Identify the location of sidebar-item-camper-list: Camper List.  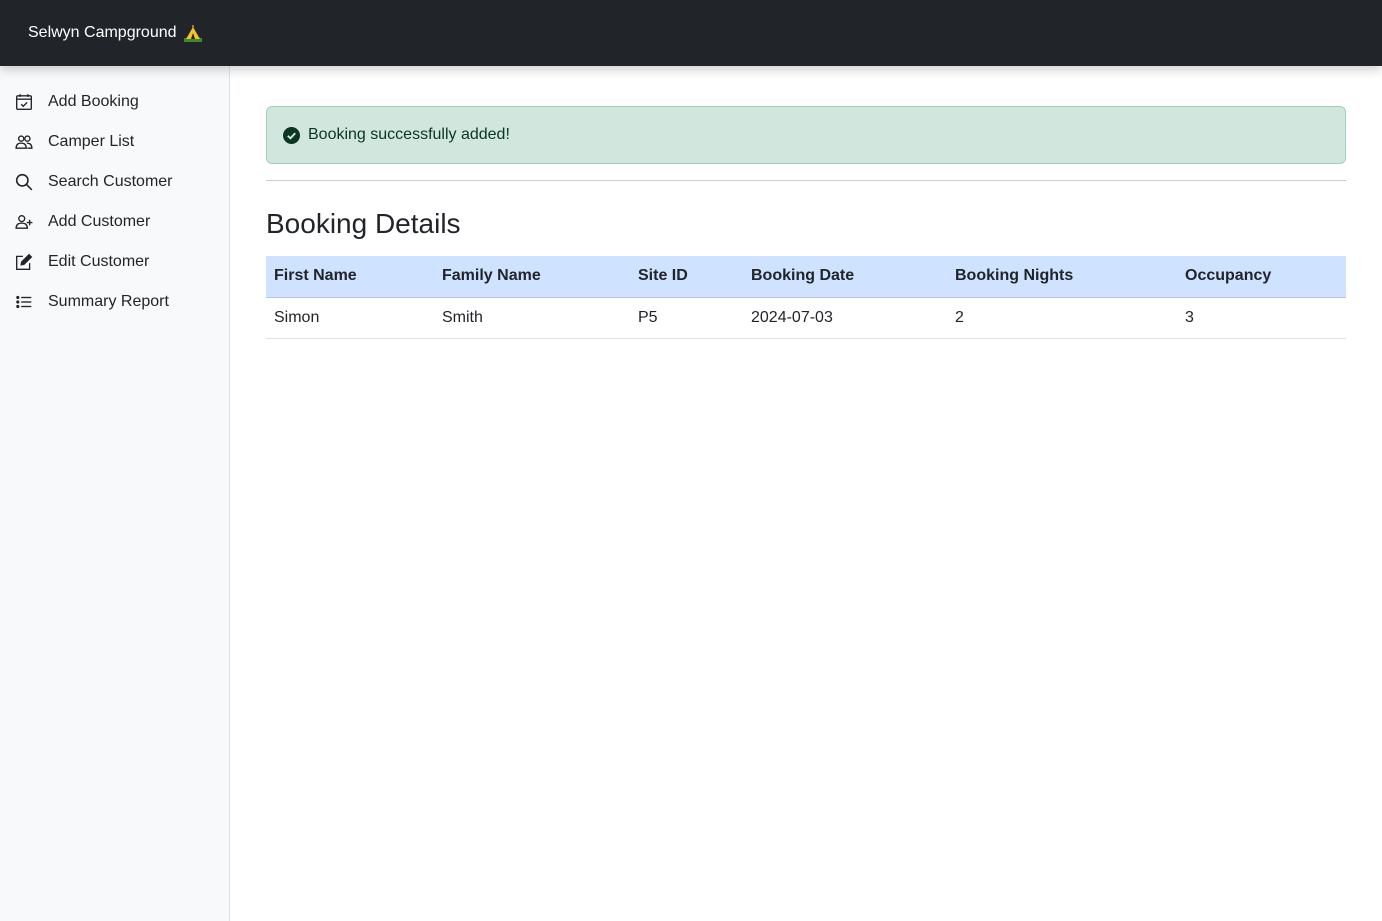
(114, 142).